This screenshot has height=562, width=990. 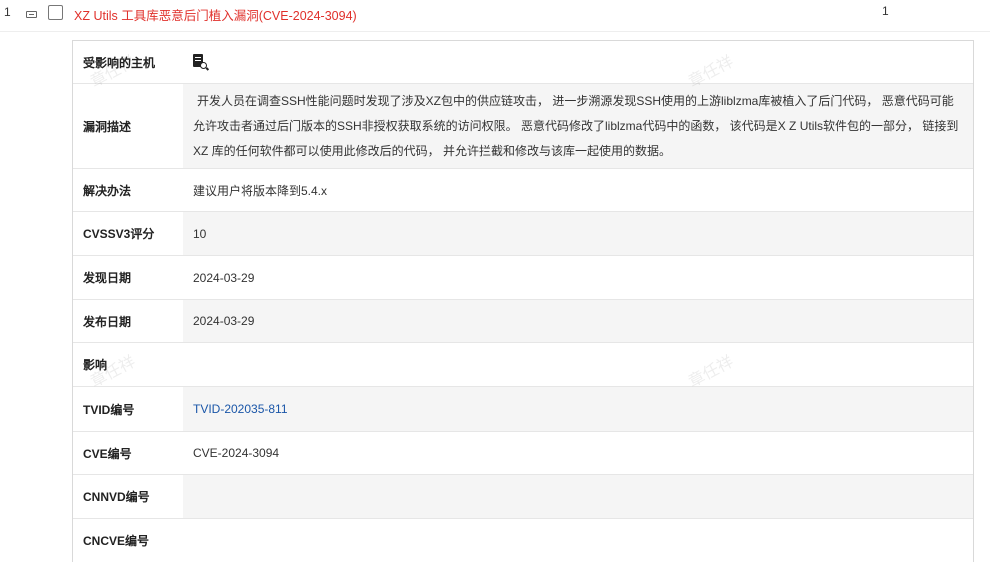 What do you see at coordinates (578, 496) in the screenshot?
I see `cnnvd-value` at bounding box center [578, 496].